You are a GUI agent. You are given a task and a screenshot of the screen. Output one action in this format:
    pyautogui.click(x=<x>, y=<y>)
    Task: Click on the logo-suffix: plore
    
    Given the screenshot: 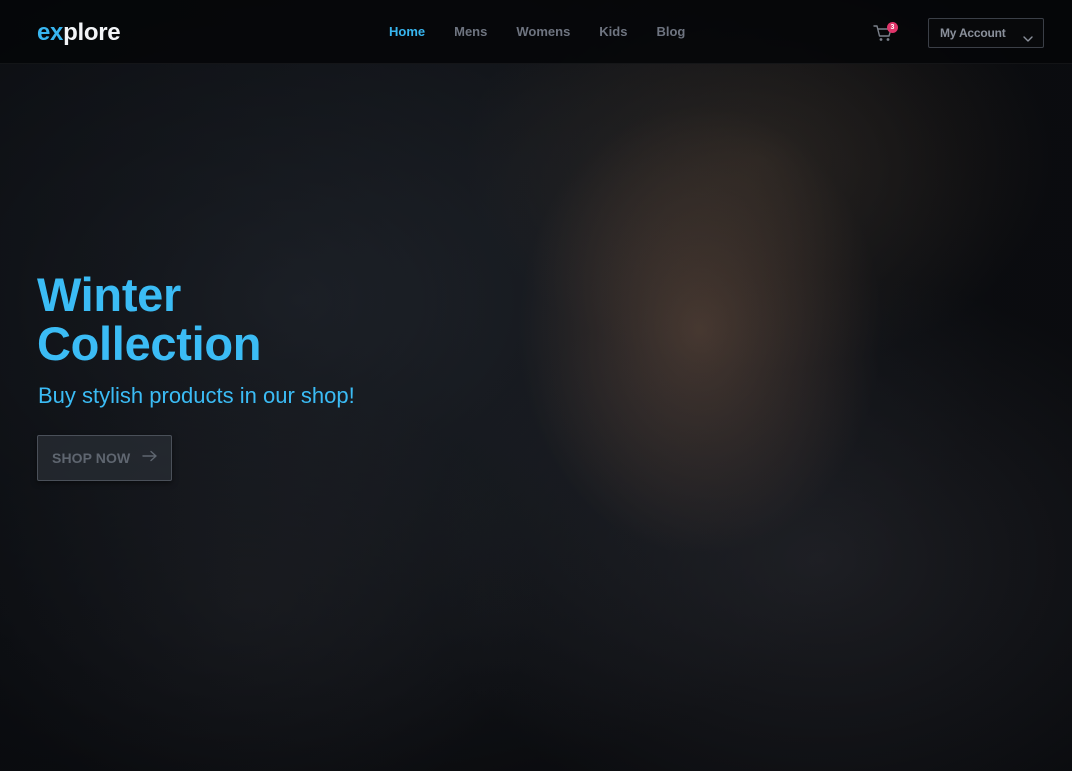 What is the action you would take?
    pyautogui.click(x=92, y=32)
    